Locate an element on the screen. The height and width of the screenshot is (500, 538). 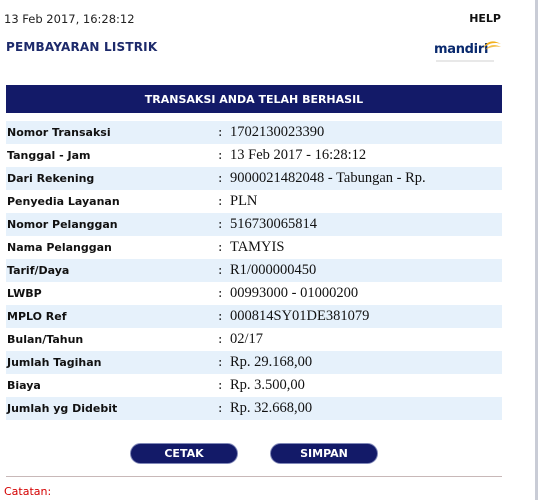
detail-label: Biaya is located at coordinates (24, 385).